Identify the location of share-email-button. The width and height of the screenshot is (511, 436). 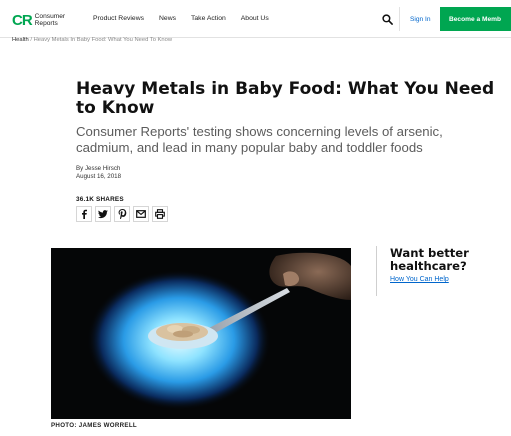
(141, 214).